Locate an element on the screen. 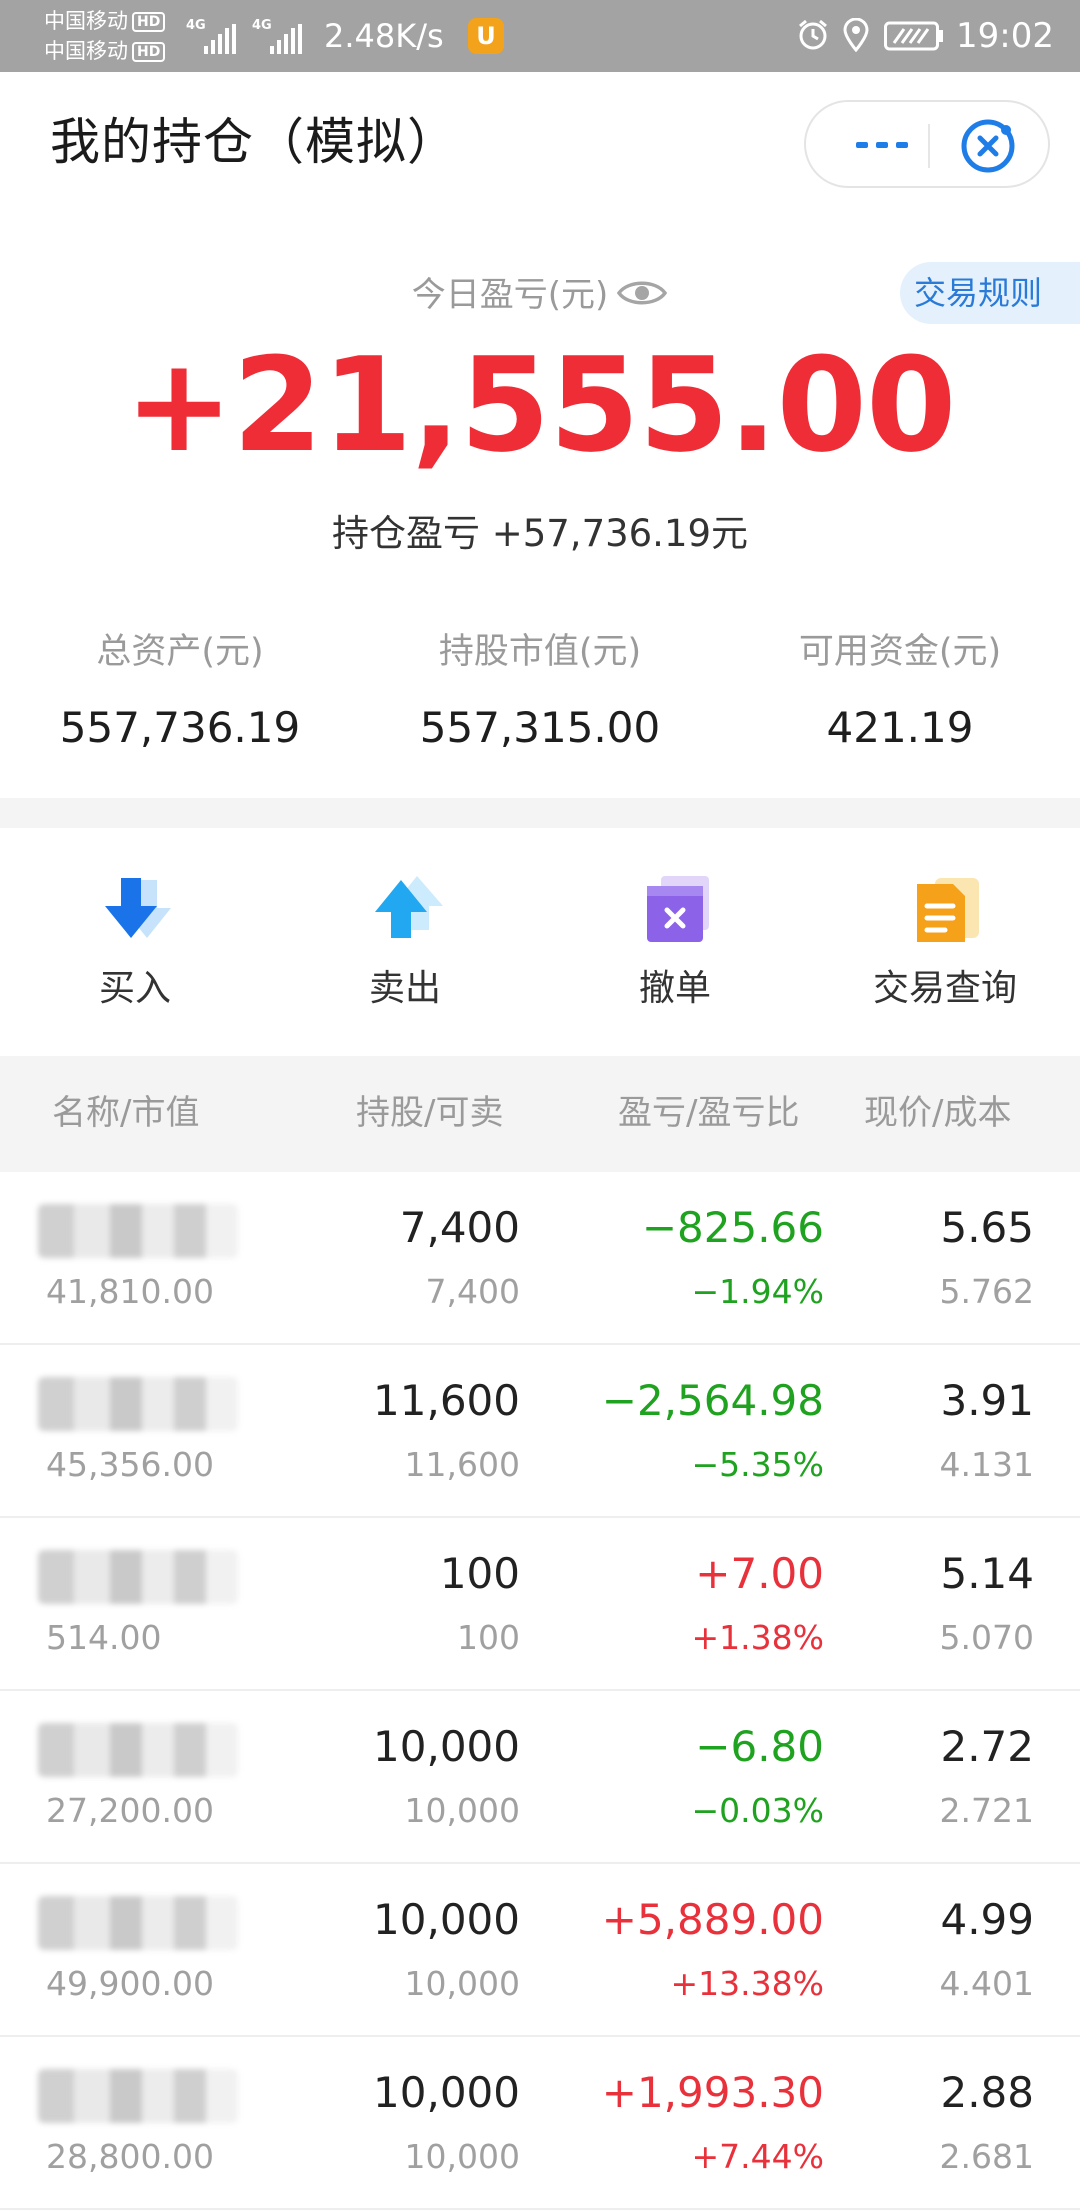  buy-button: 买入 is located at coordinates (135, 942).